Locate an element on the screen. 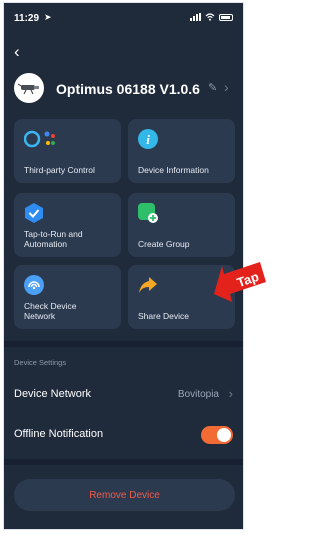  device-image-icon is located at coordinates (28, 89).